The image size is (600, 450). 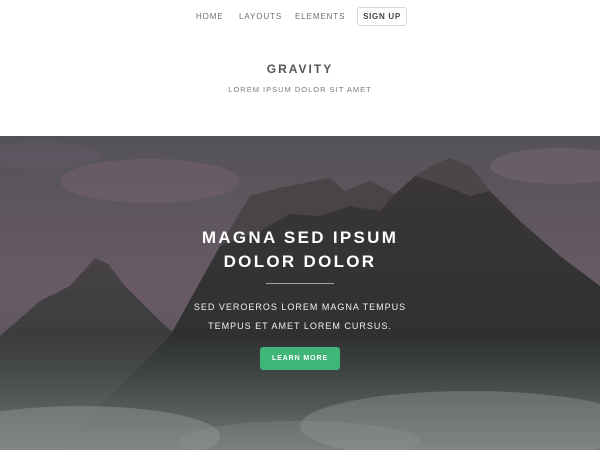 I want to click on learn-more-button: LEARN MORE, so click(x=300, y=358).